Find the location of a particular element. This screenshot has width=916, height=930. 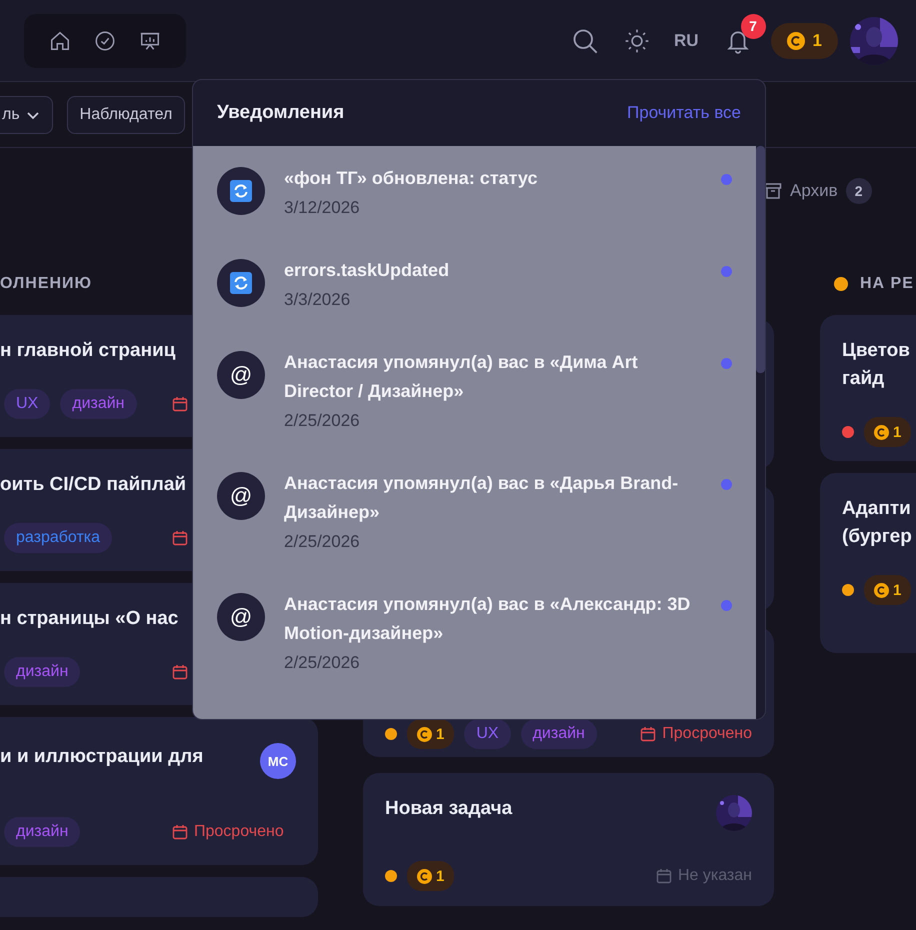

panel-title: Уведомления is located at coordinates (280, 113).